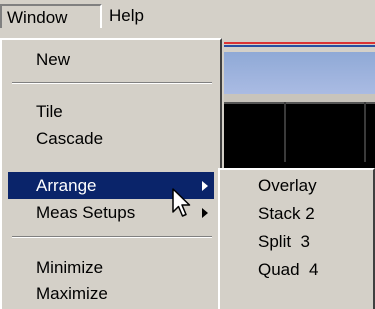 The image size is (375, 309). Describe the element at coordinates (49, 111) in the screenshot. I see `menu-item-label: Tile` at that location.